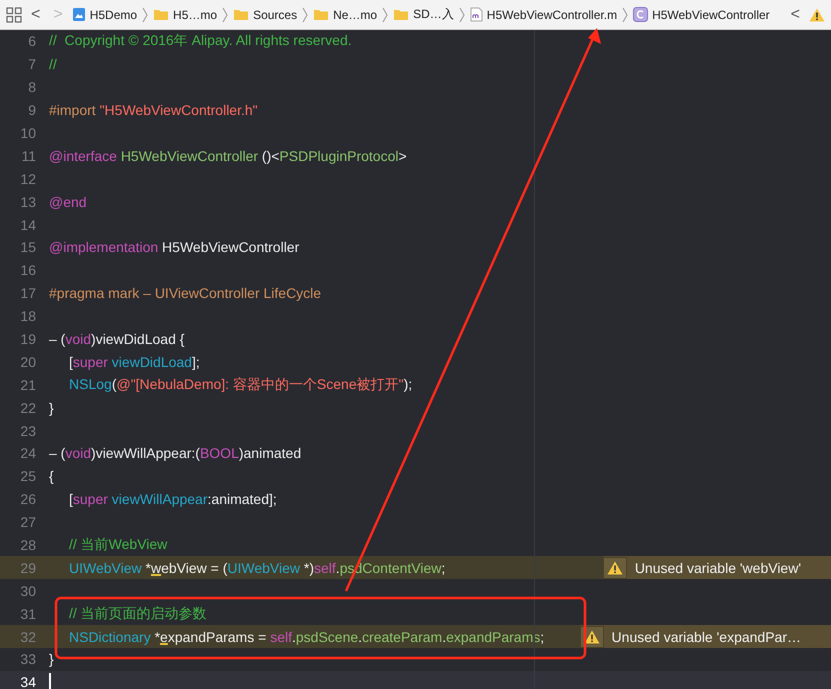 This screenshot has width=831, height=689. Describe the element at coordinates (31, 41) in the screenshot. I see `line-number: 6` at that location.